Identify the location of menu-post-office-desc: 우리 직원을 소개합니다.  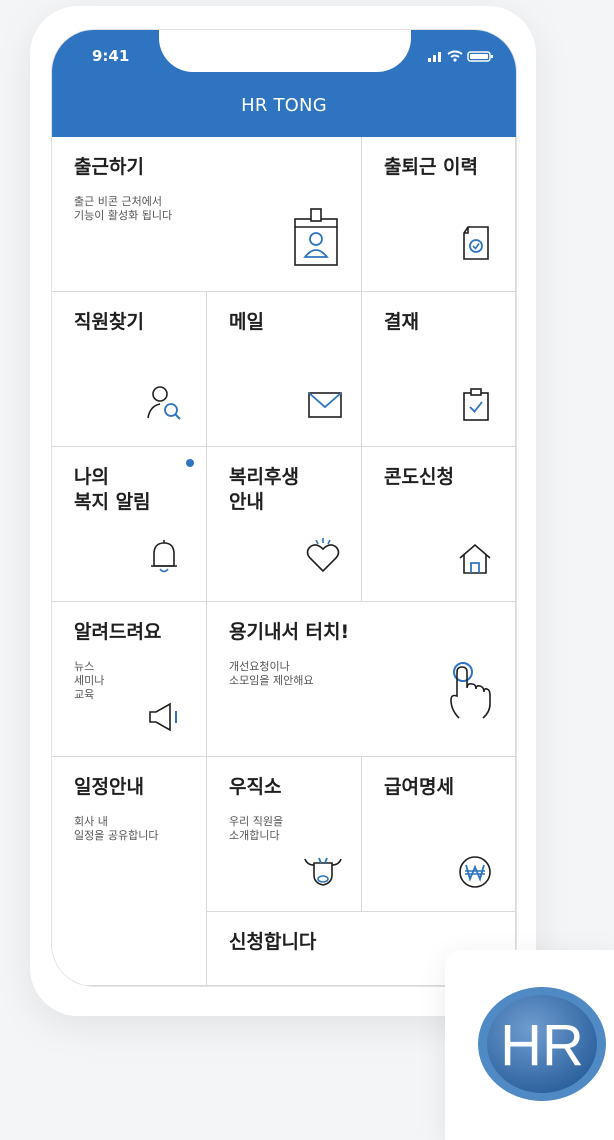
(256, 828).